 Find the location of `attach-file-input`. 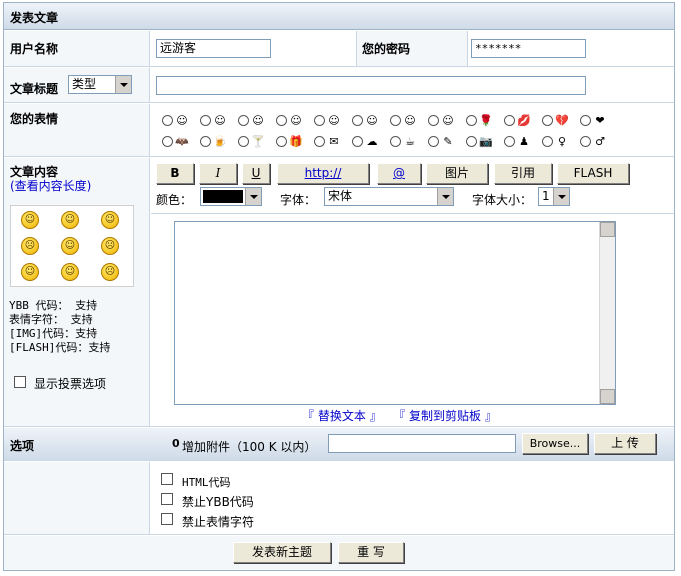

attach-file-input is located at coordinates (422, 443).